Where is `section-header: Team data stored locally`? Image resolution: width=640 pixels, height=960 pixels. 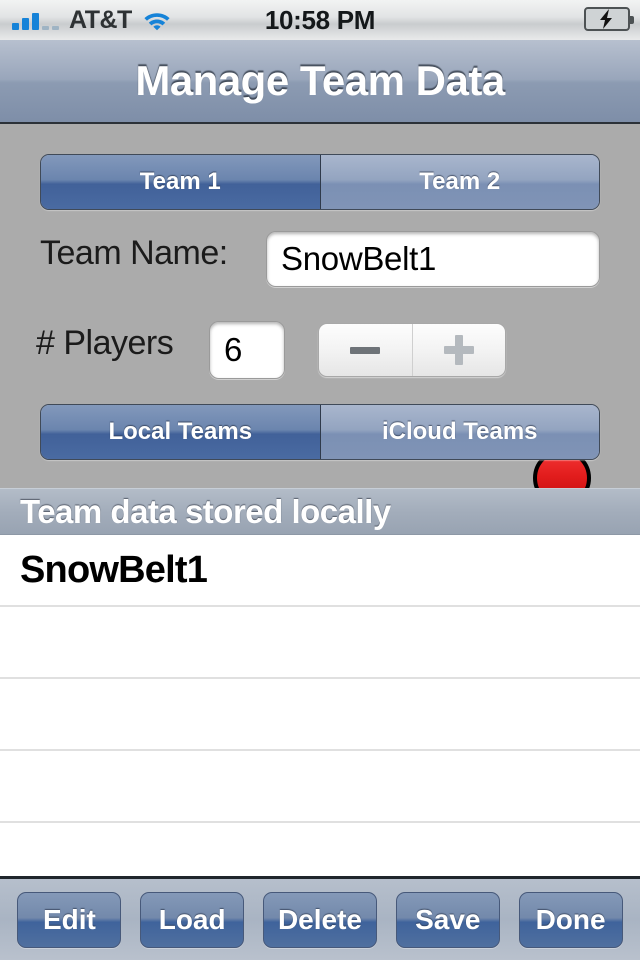 section-header: Team data stored locally is located at coordinates (320, 511).